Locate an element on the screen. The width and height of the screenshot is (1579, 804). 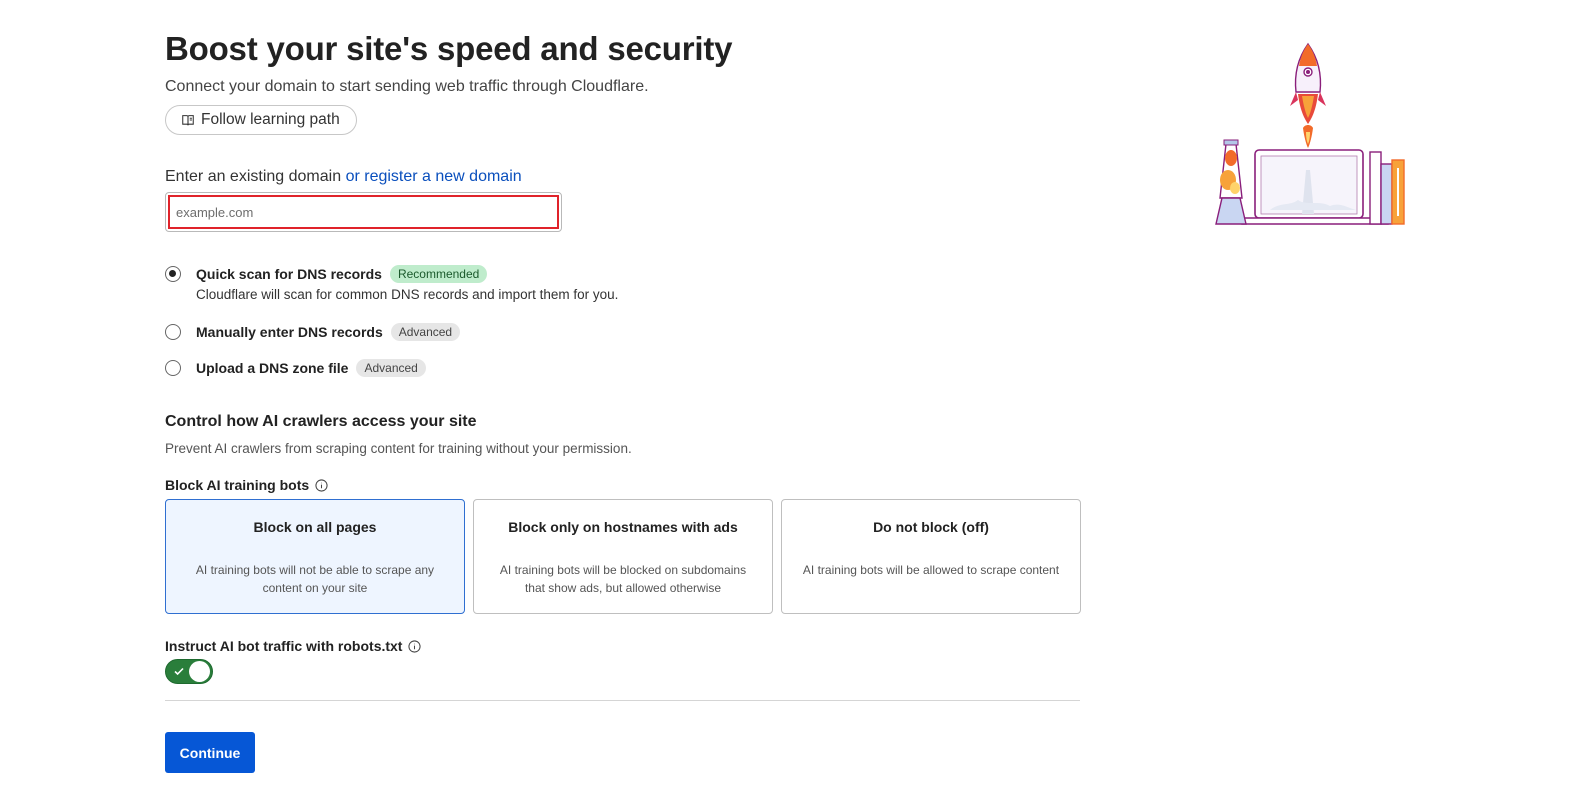
robots-label-text: Instruct AI bot traffic with robots.txt is located at coordinates (284, 646).